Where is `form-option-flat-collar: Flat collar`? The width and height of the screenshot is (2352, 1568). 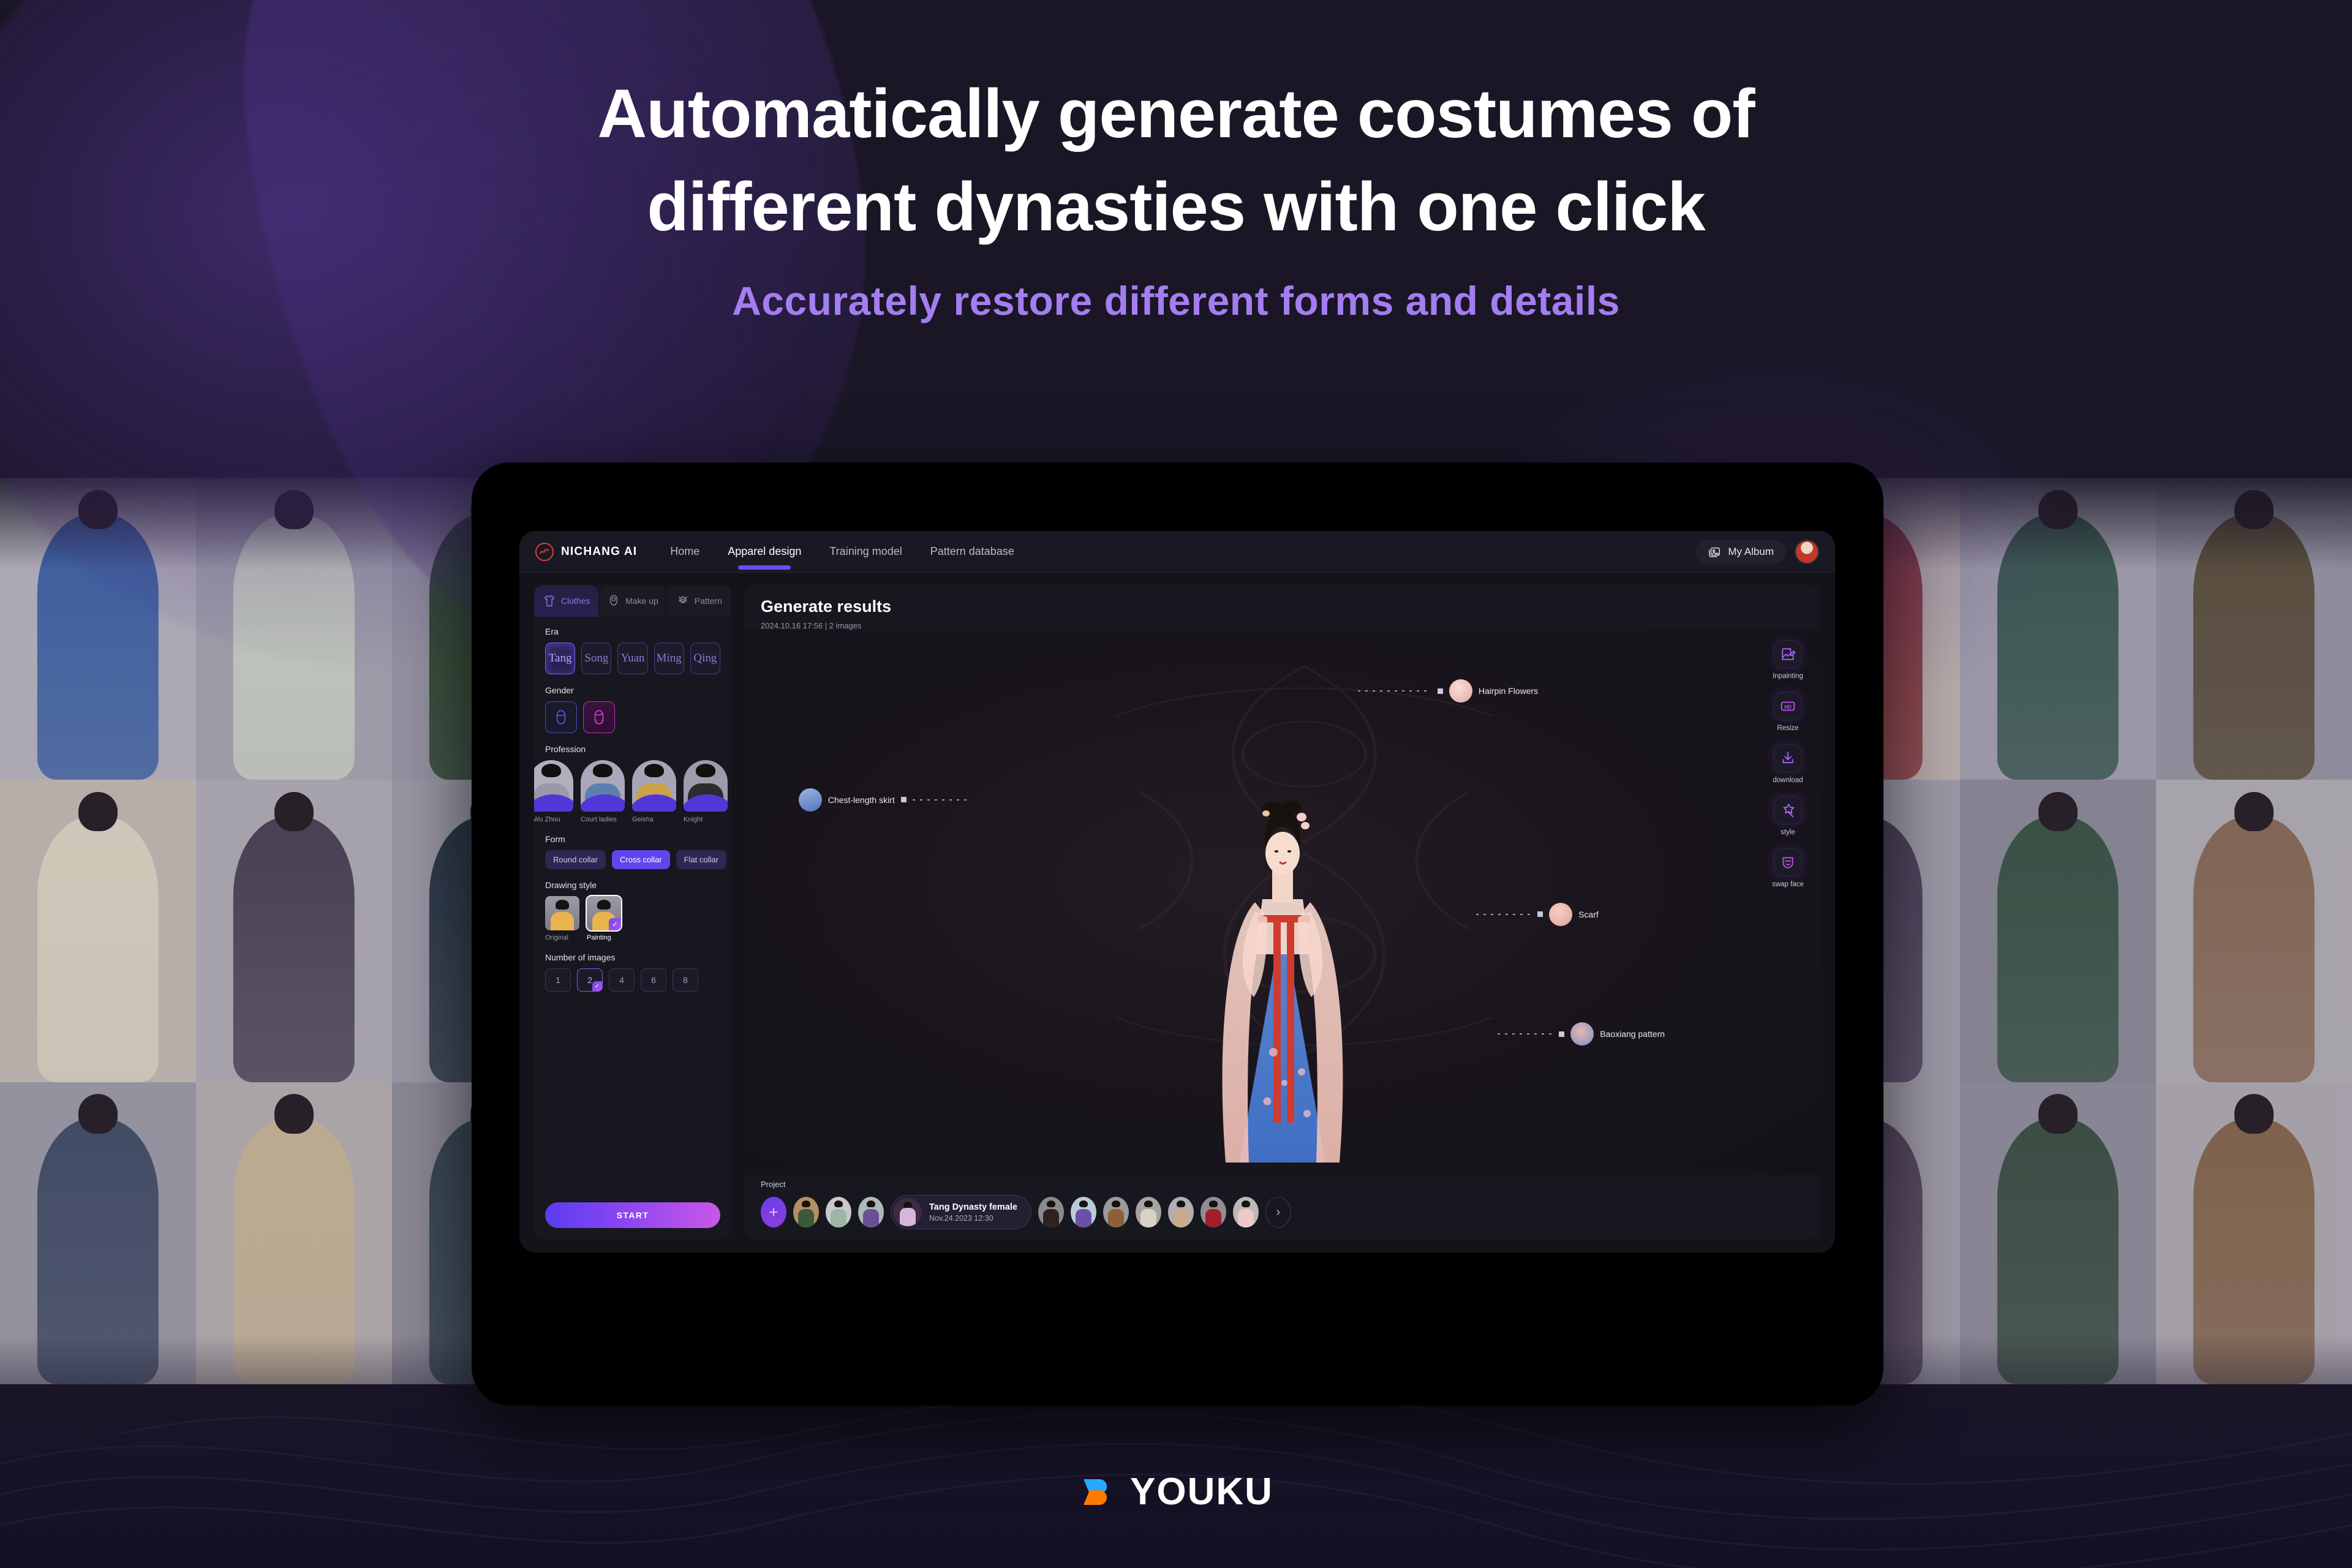 form-option-flat-collar: Flat collar is located at coordinates (701, 859).